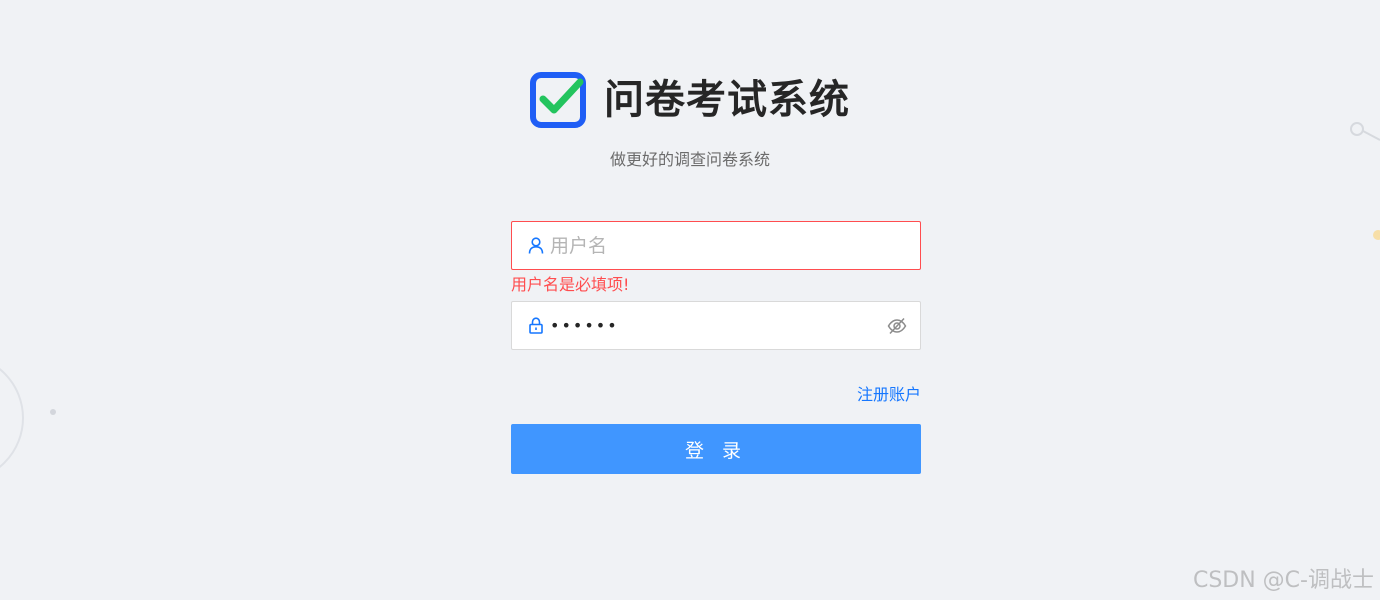 This screenshot has width=1380, height=600. I want to click on watermark: CSDN @C-调战士, so click(1283, 580).